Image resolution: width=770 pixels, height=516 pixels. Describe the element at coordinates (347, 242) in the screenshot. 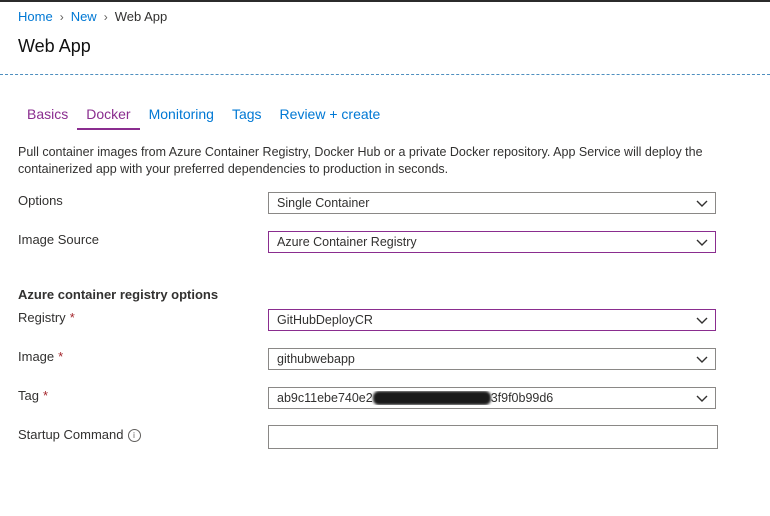

I see `image-source-value: Azure Container Registry` at that location.